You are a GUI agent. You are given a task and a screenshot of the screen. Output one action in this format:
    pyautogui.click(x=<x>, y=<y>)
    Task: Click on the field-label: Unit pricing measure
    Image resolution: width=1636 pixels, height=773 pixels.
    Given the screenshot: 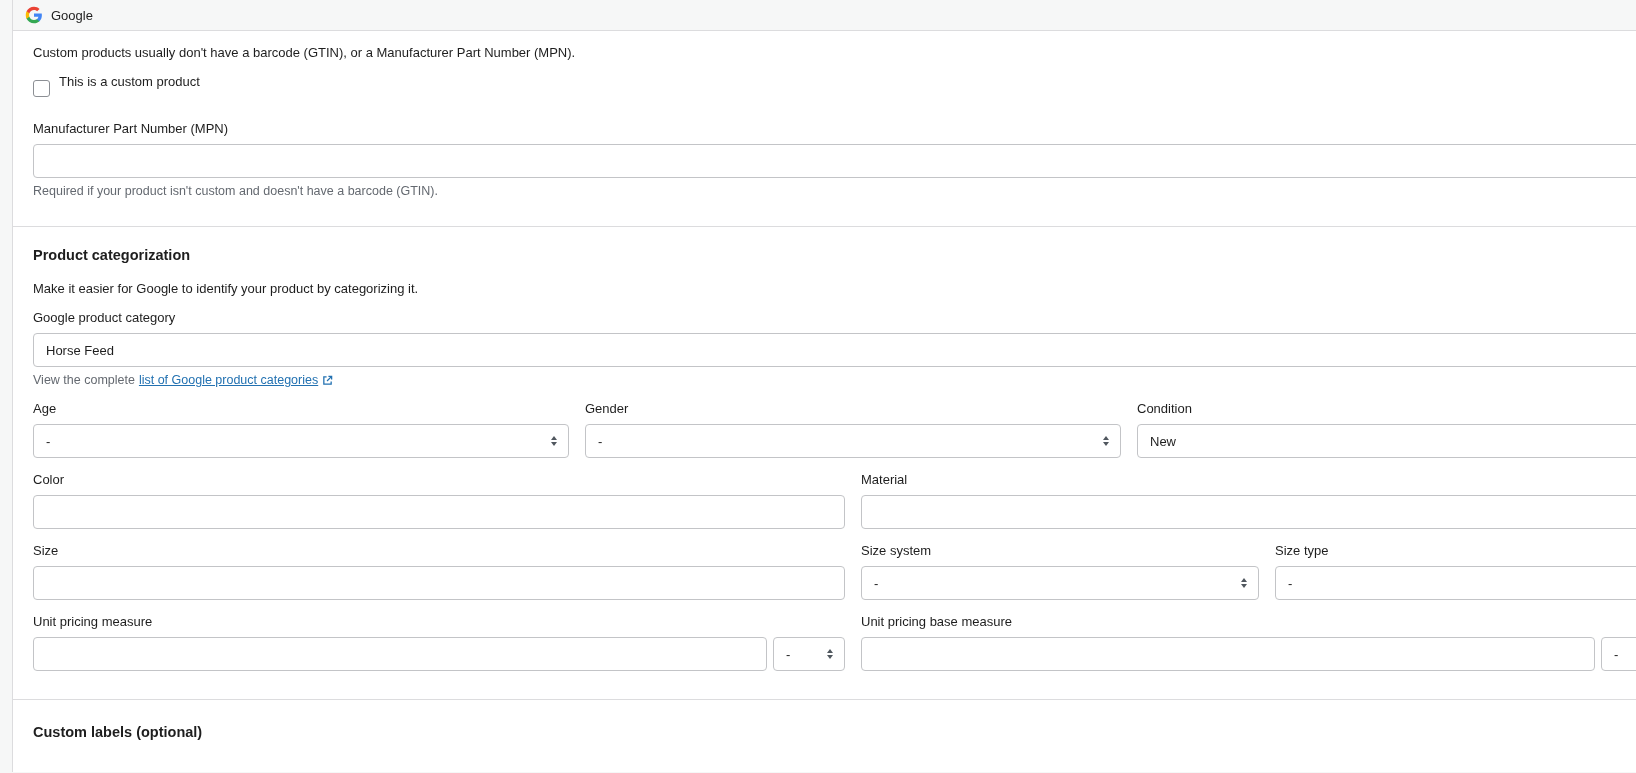 What is the action you would take?
    pyautogui.click(x=93, y=621)
    